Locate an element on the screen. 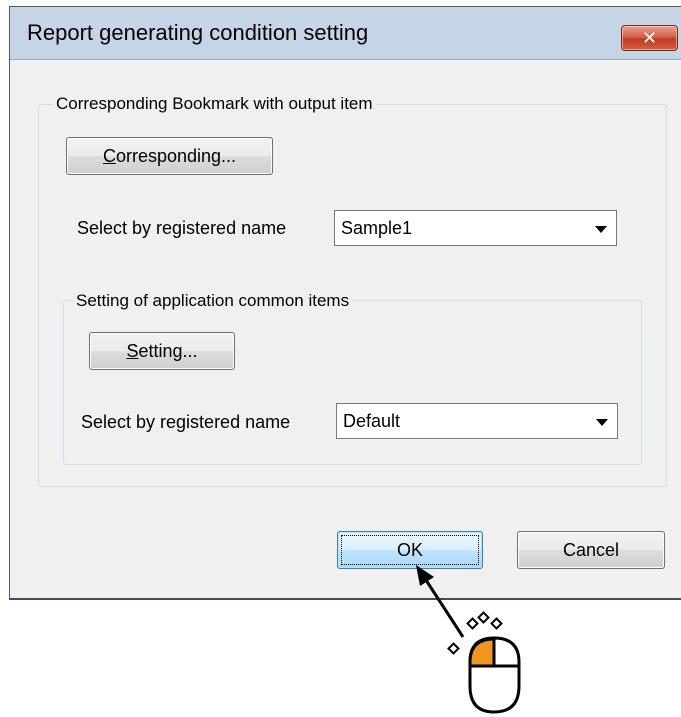 The width and height of the screenshot is (681, 717). click-annotation is located at coordinates (468, 639).